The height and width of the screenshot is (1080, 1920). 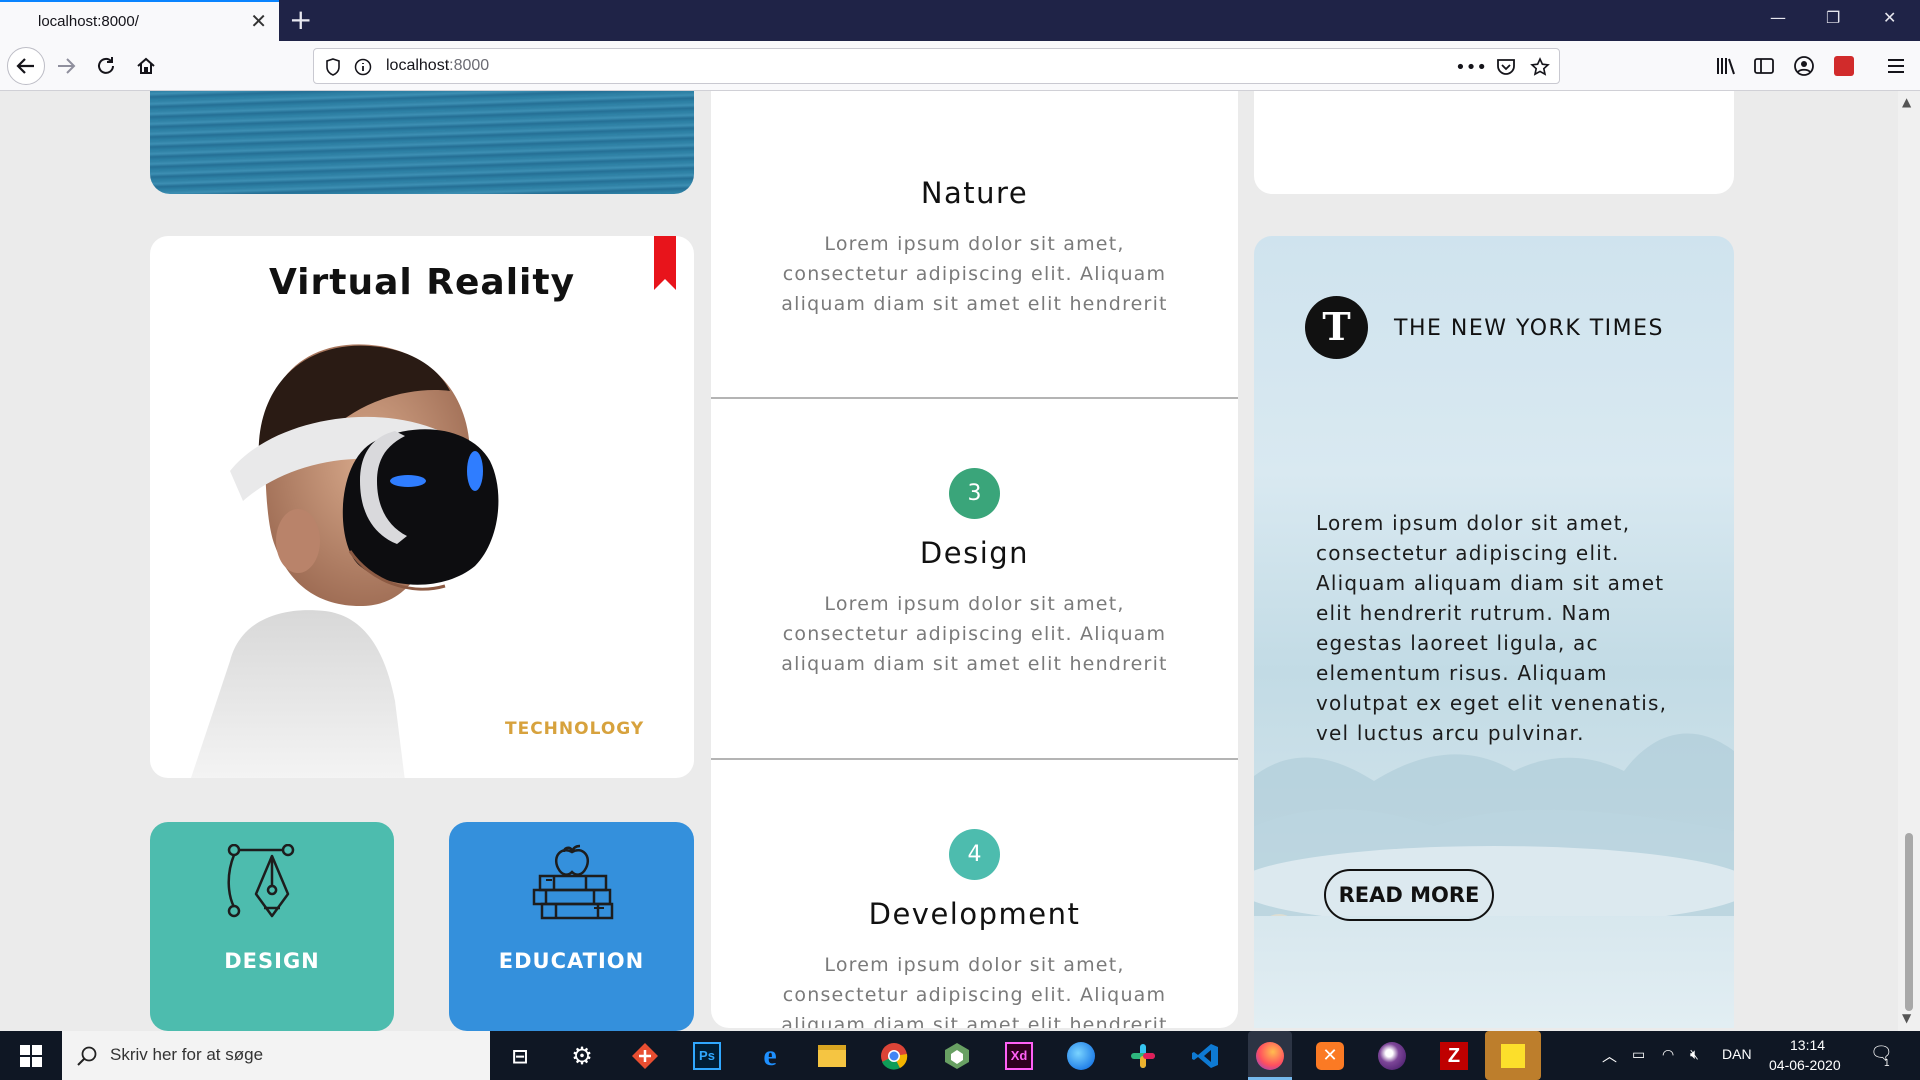 I want to click on vr-card-title: Virtual Reality, so click(x=422, y=282).